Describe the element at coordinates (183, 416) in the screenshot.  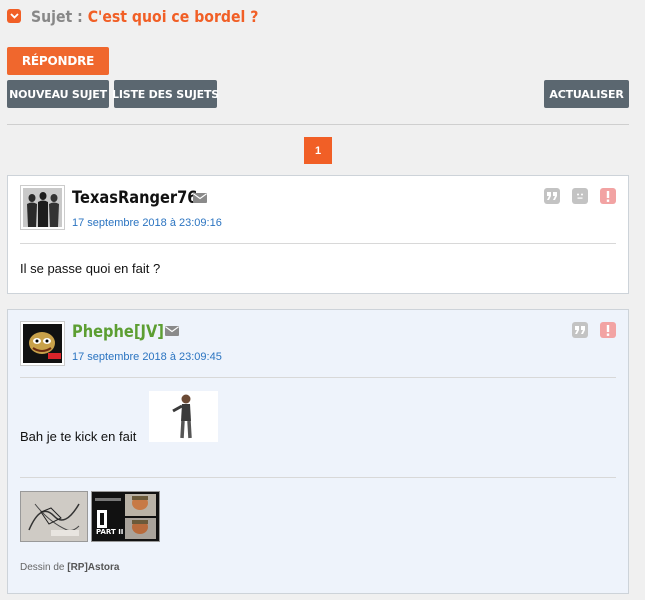
I see `gif-image` at that location.